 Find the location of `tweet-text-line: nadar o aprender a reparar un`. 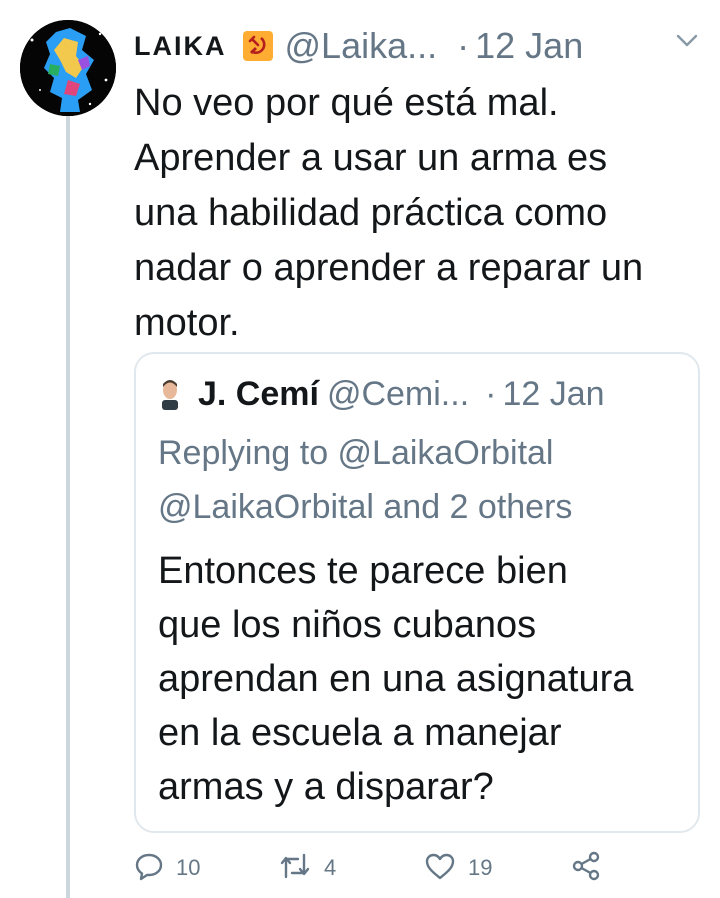

tweet-text-line: nadar o aprender a reparar un is located at coordinates (389, 268).